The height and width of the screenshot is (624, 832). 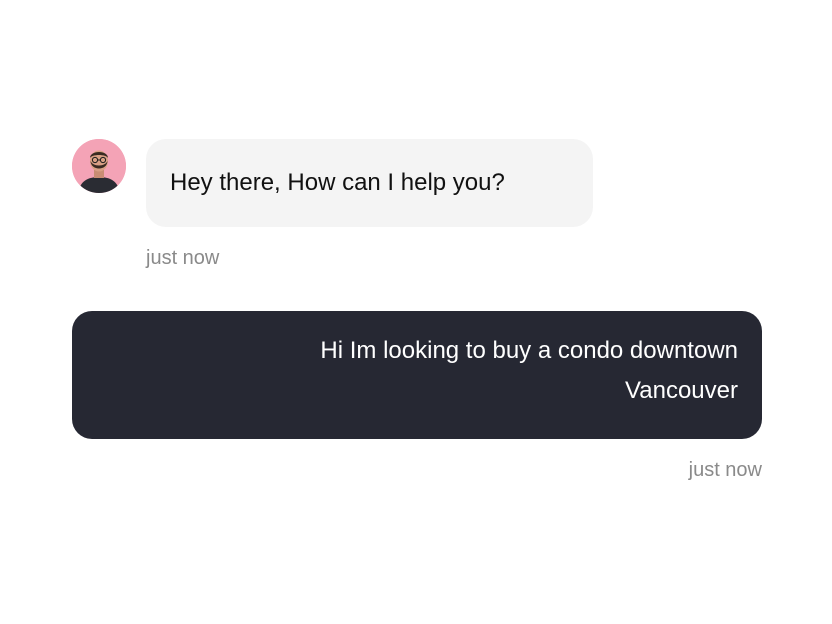 What do you see at coordinates (337, 182) in the screenshot?
I see `incoming-message-text: Hey there, How can I help you?` at bounding box center [337, 182].